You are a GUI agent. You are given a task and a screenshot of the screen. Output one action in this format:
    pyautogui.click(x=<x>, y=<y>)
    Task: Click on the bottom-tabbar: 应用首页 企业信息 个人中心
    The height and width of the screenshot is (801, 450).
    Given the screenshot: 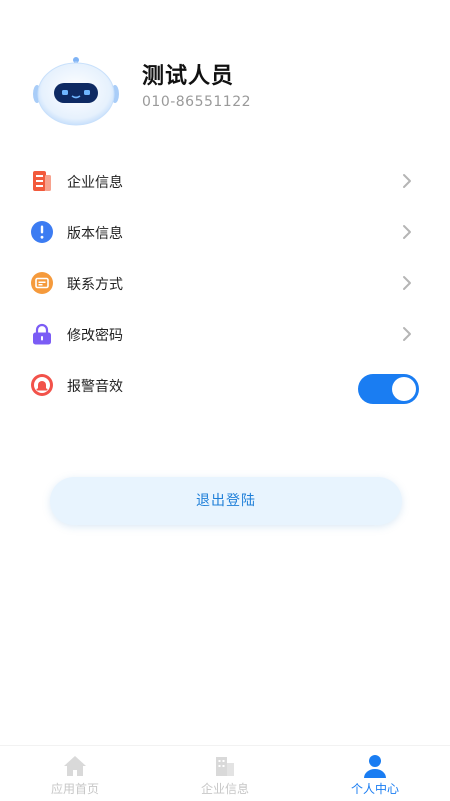 What is the action you would take?
    pyautogui.click(x=225, y=773)
    